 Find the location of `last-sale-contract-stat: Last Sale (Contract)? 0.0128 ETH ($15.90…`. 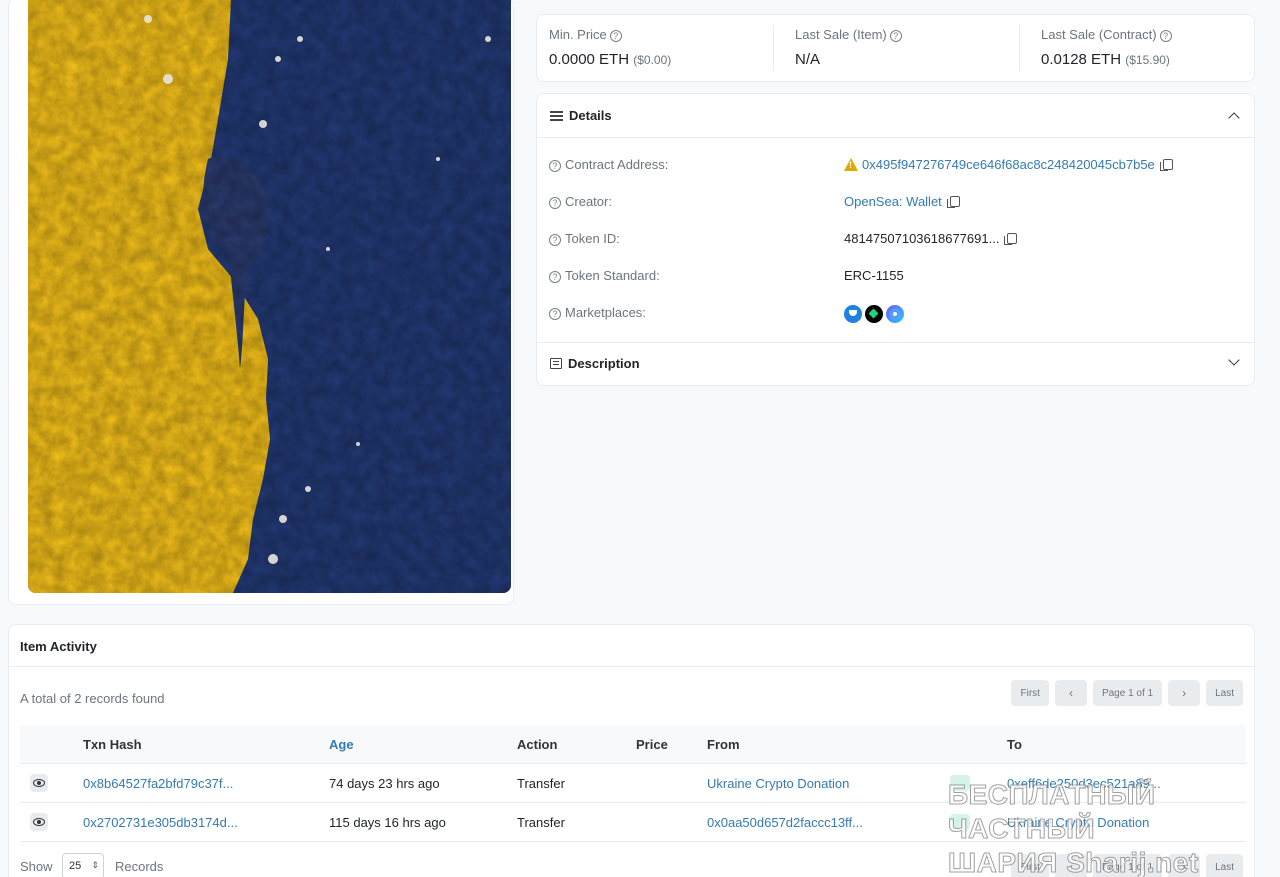

last-sale-contract-stat: Last Sale (Contract)? 0.0128 ETH ($15.90… is located at coordinates (1106, 47).